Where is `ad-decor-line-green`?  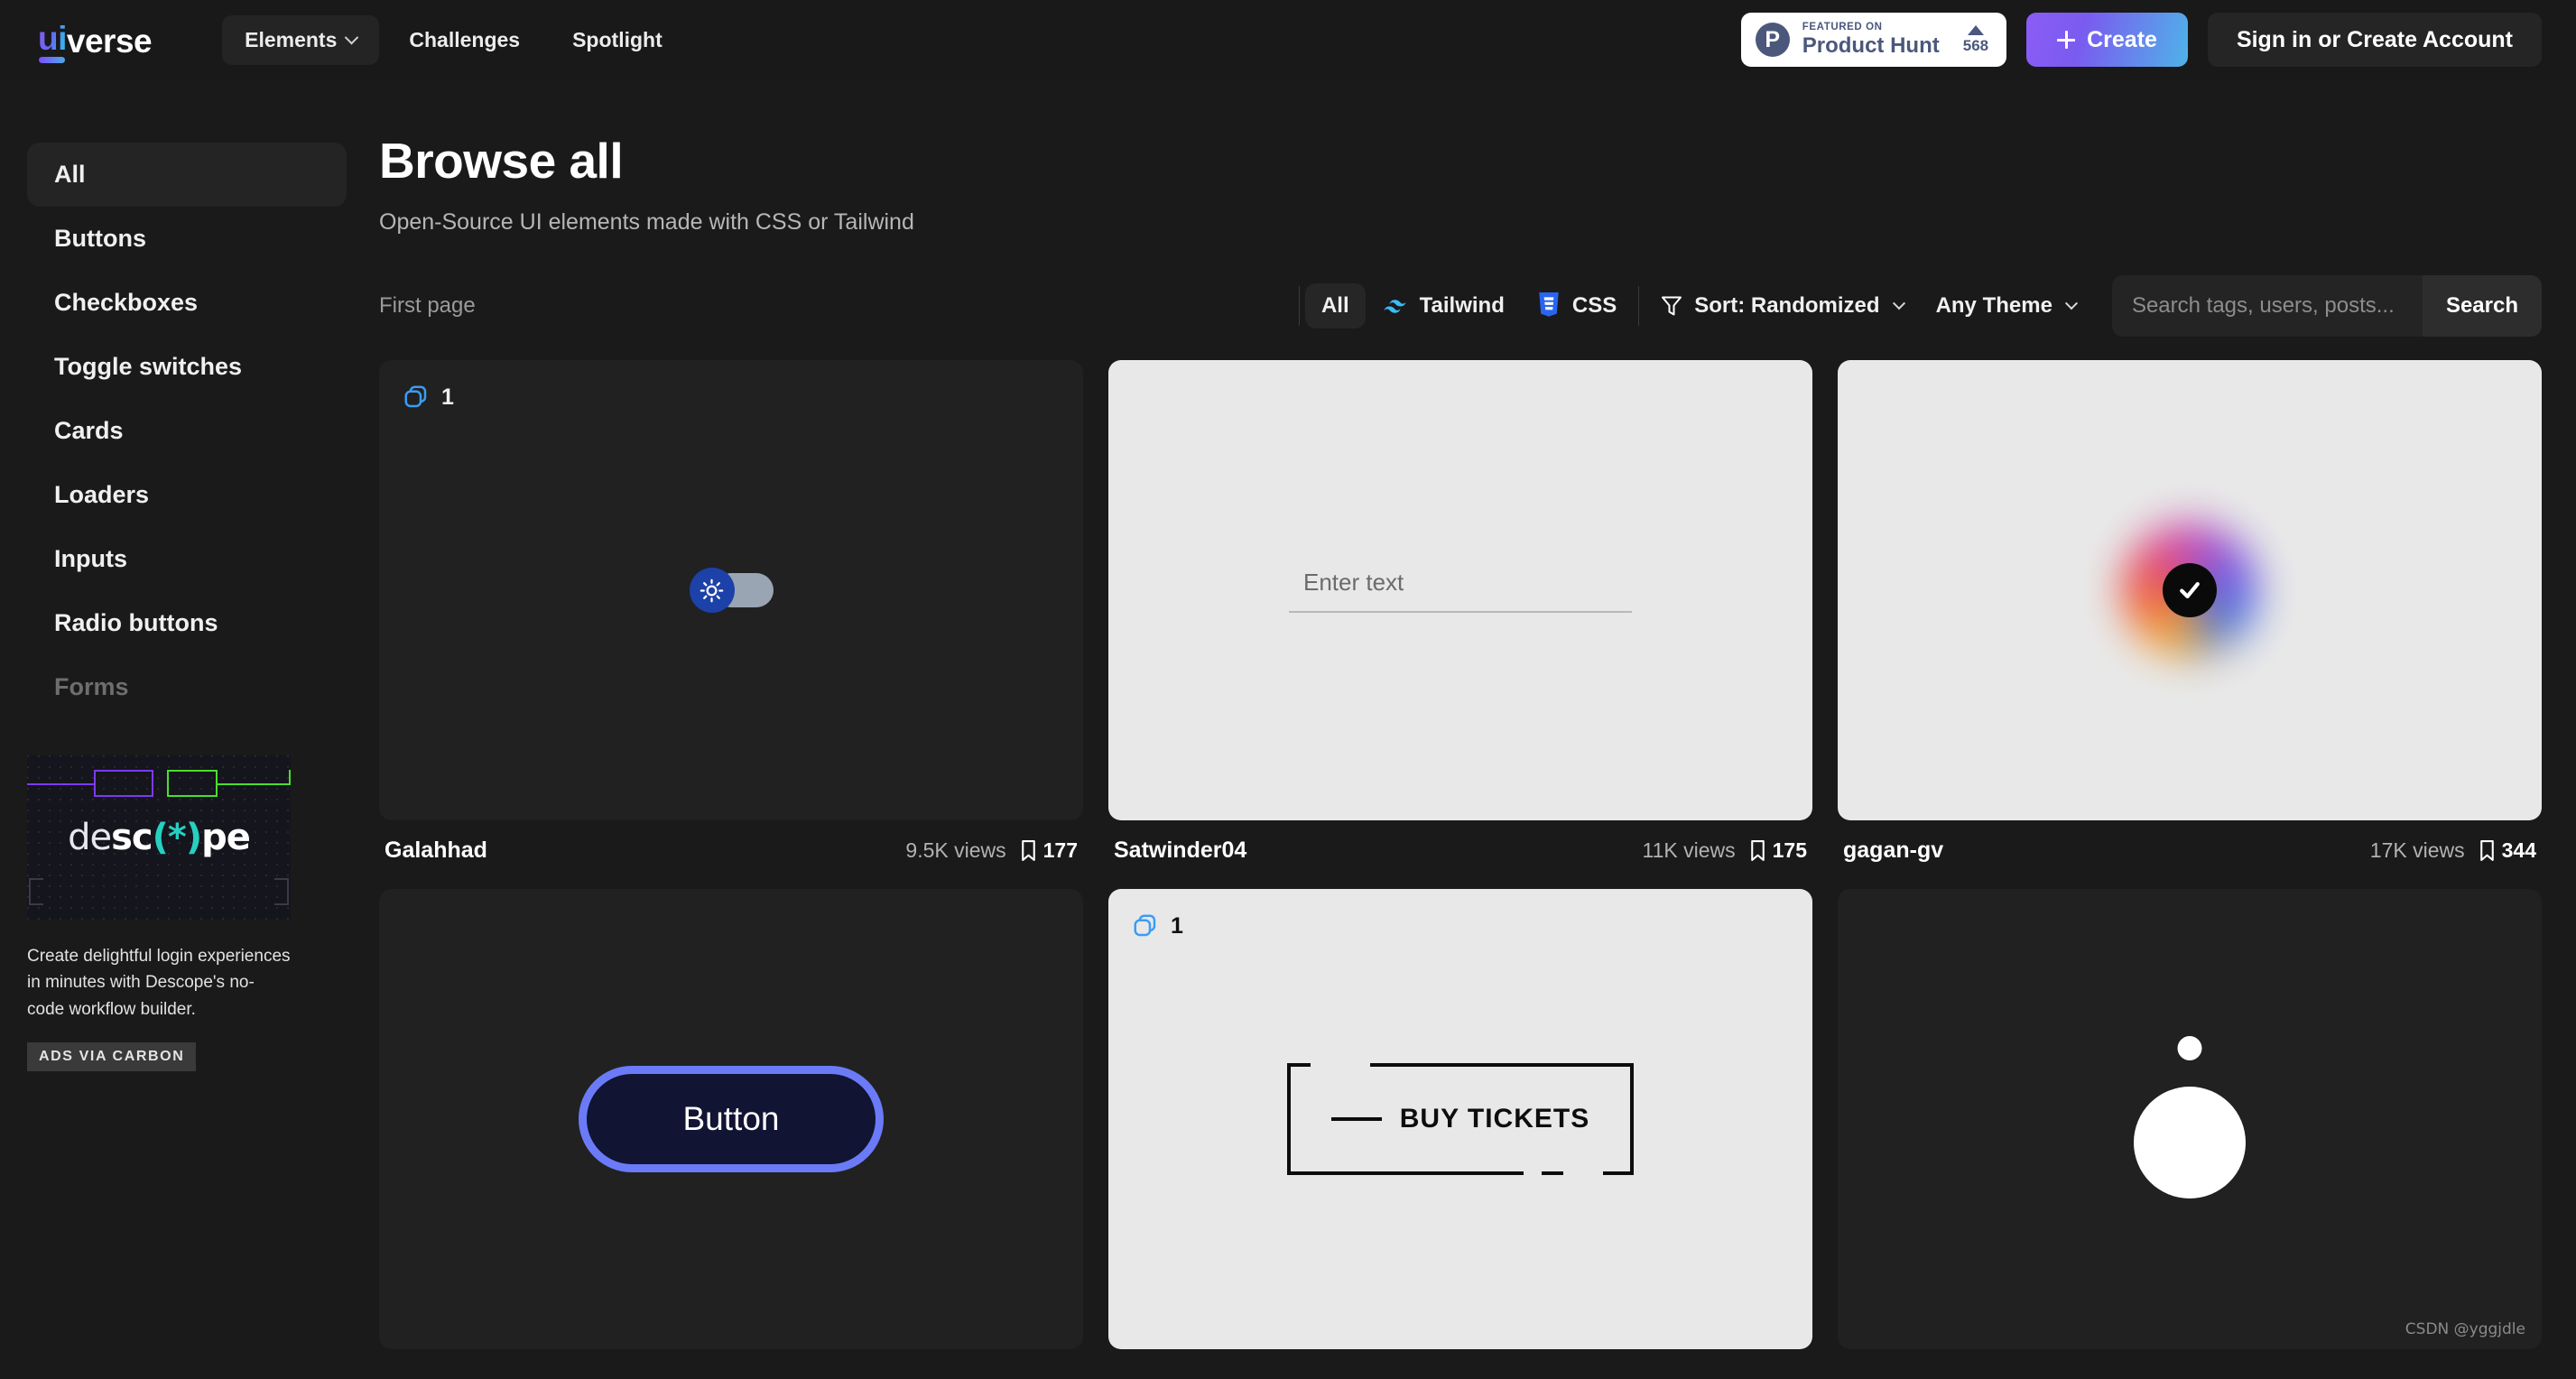
ad-decor-line-green is located at coordinates (253, 784).